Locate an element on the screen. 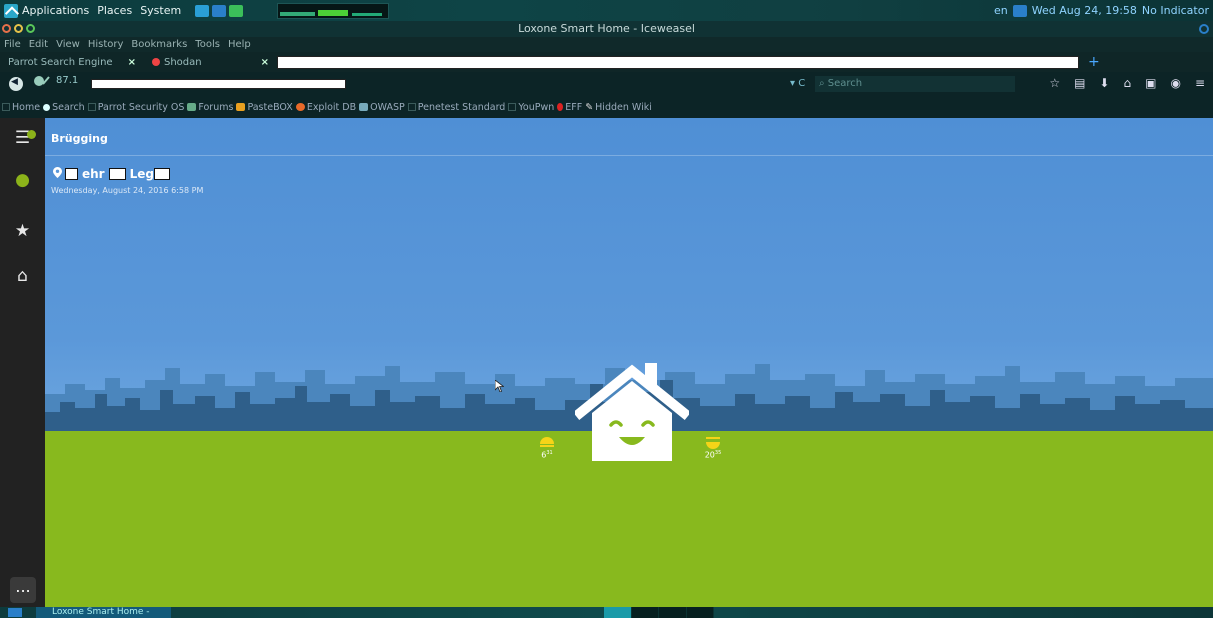 The height and width of the screenshot is (618, 1213). show-desktop-icon is located at coordinates (15, 612).